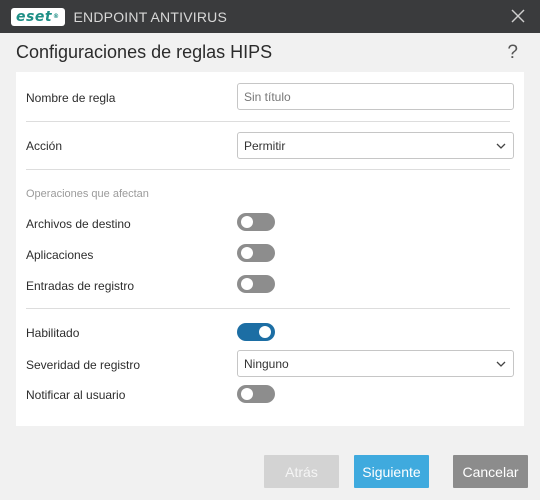 This screenshot has width=540, height=500. What do you see at coordinates (266, 363) in the screenshot?
I see `log-severity-value: Ninguno` at bounding box center [266, 363].